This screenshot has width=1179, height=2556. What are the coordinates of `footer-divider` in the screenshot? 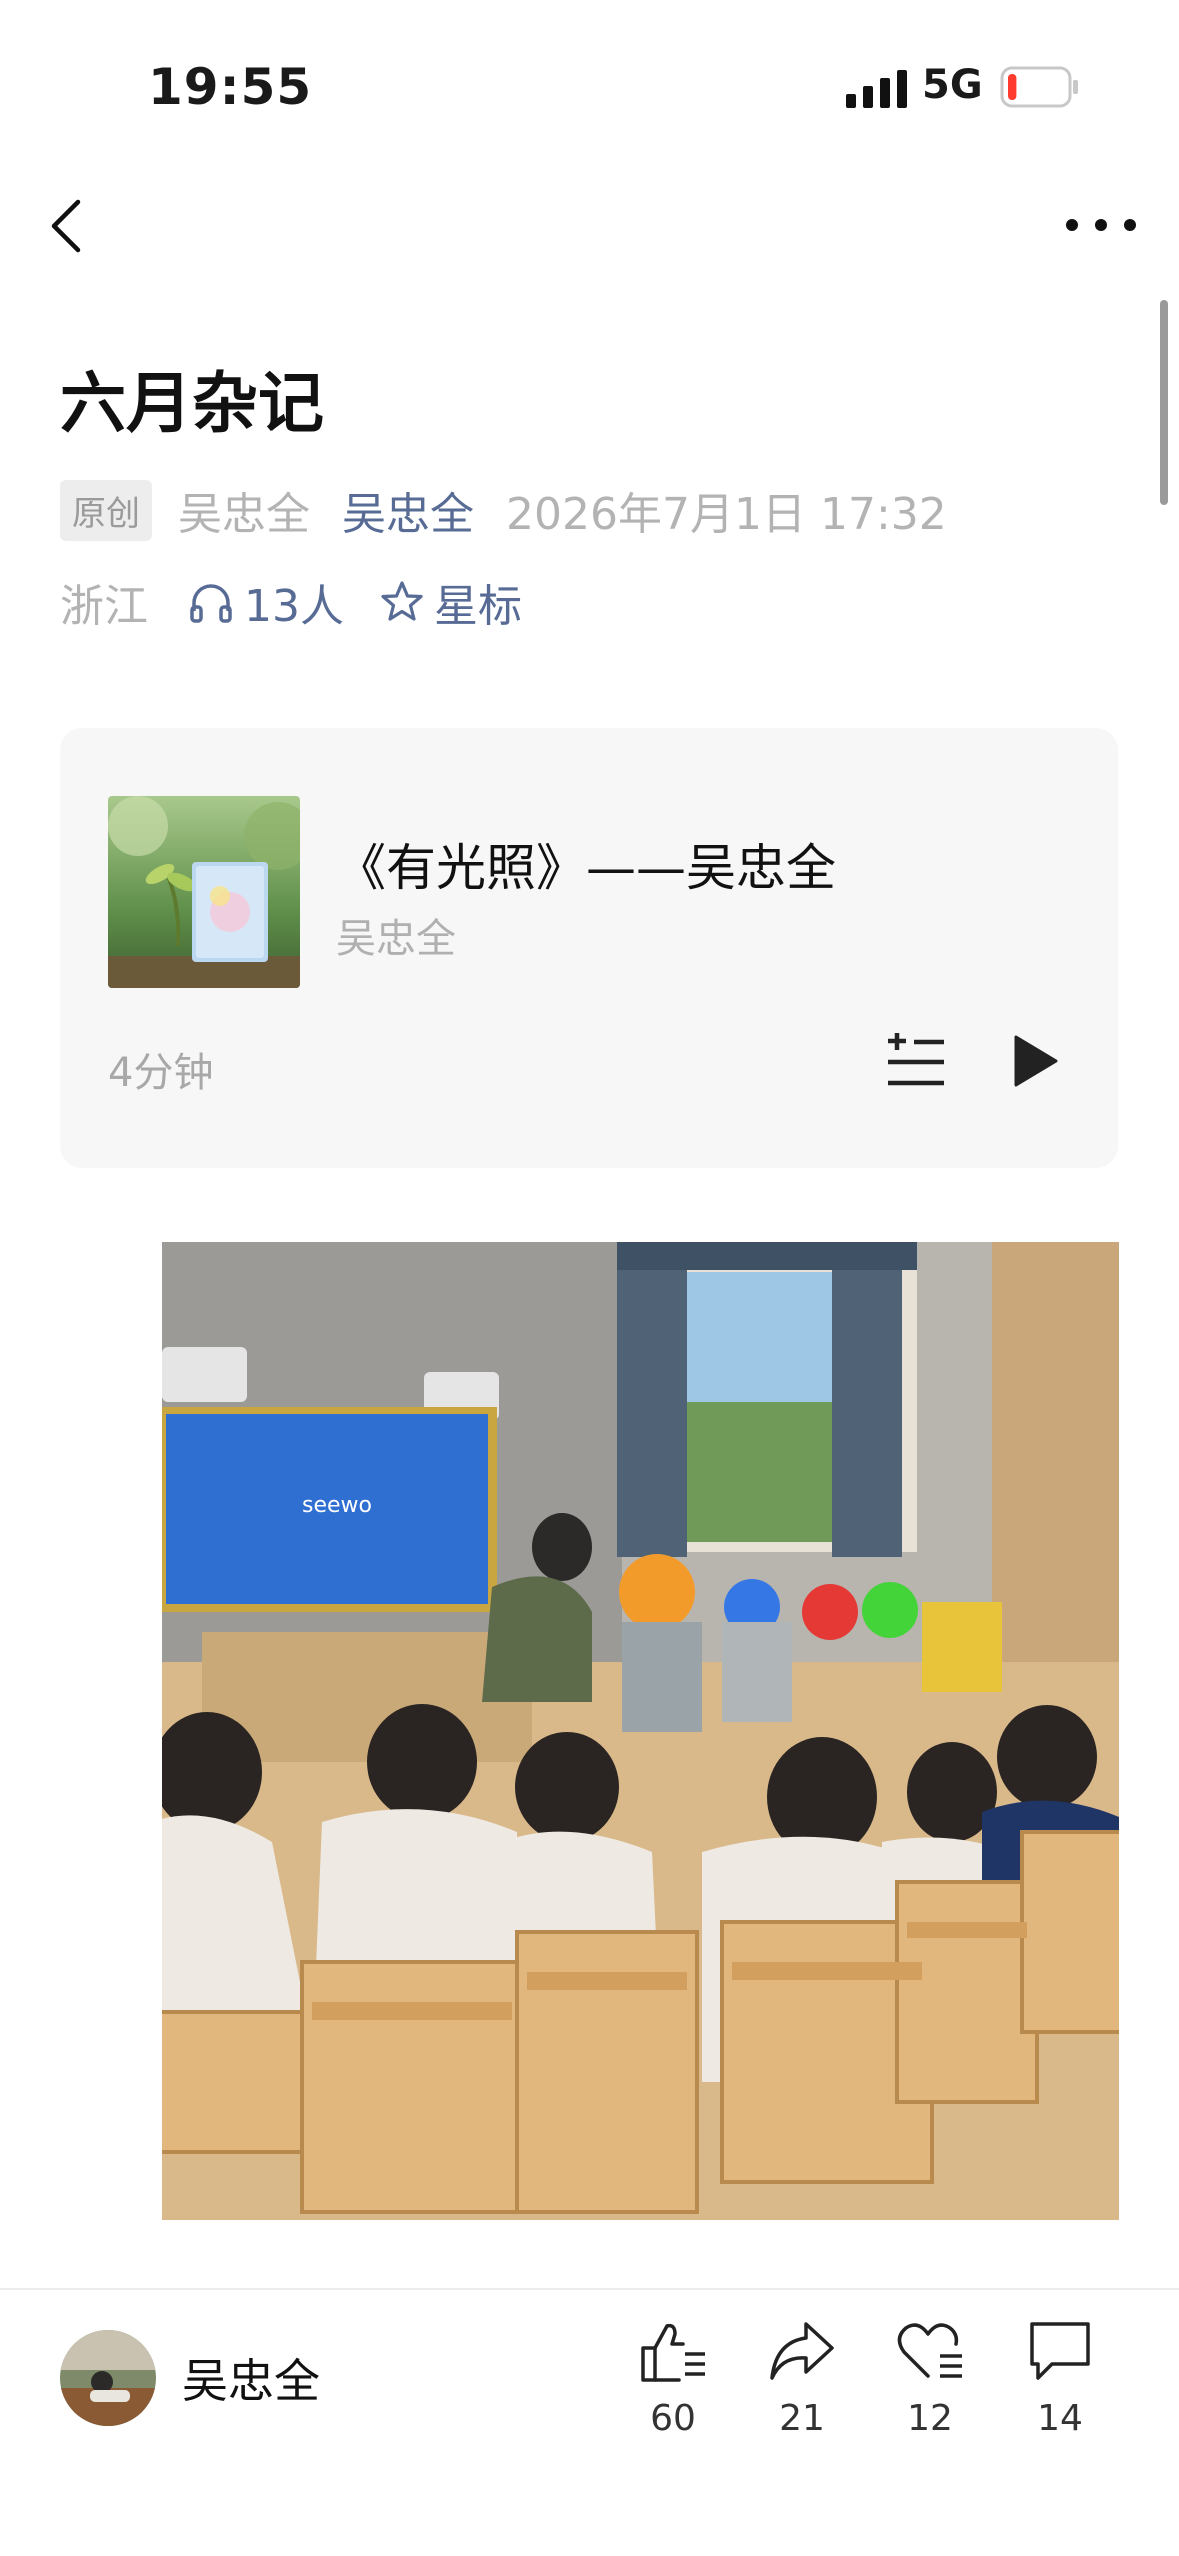 It's located at (589, 2289).